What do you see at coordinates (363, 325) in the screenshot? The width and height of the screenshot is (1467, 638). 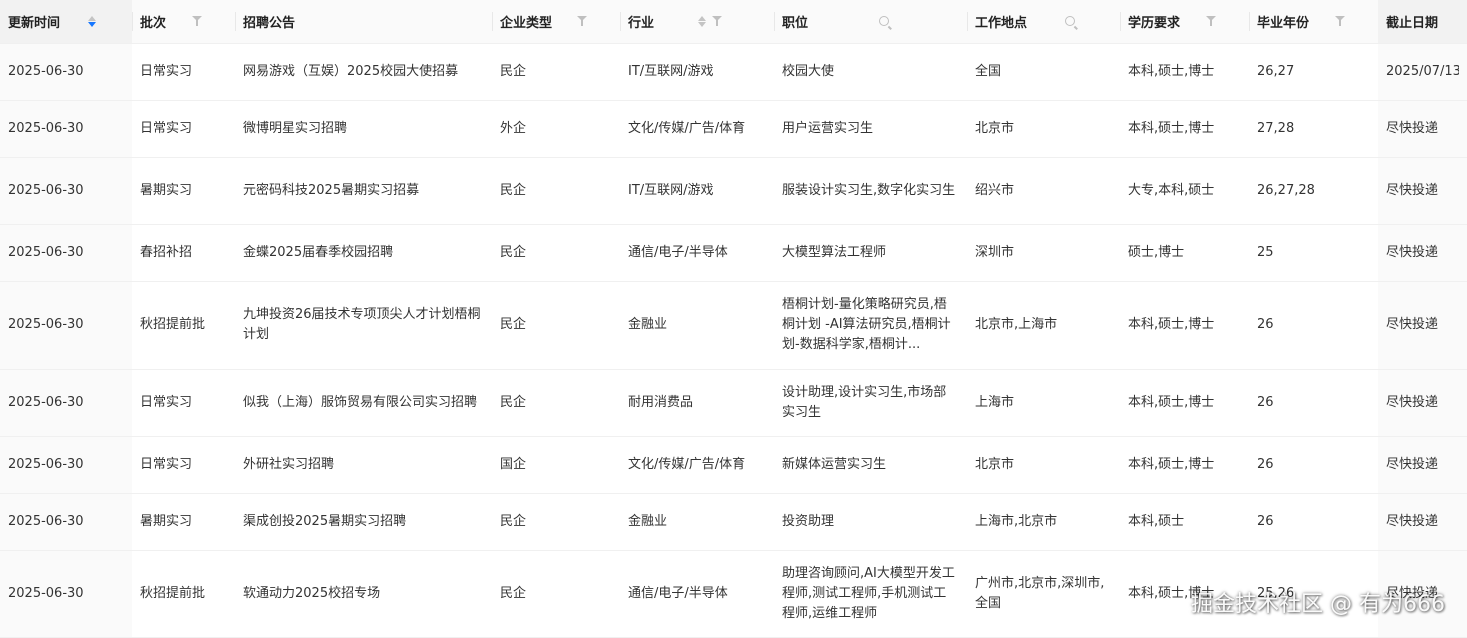 I see `announcement-cell: 九坤投资26届技术专项顶尖人才计划梧桐计划` at bounding box center [363, 325].